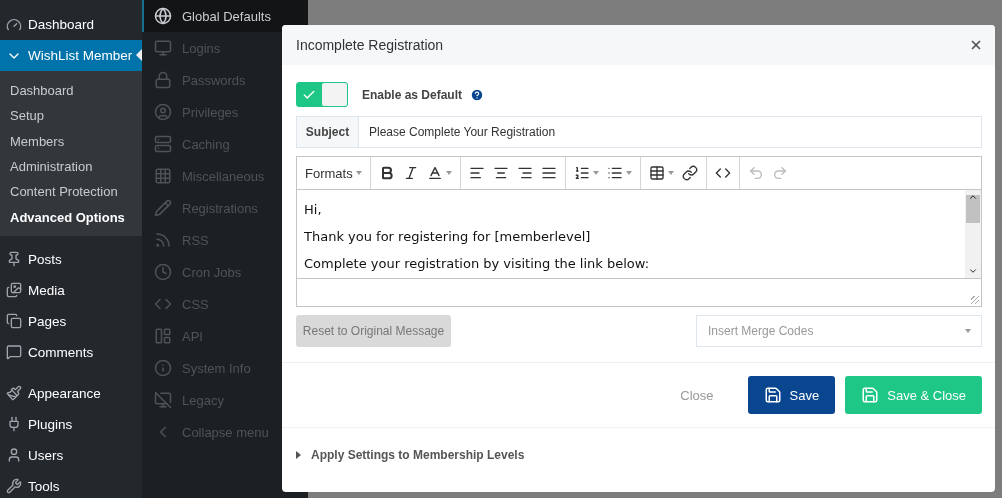 Image resolution: width=1002 pixels, height=498 pixels. I want to click on menu-item: Pages, so click(71, 321).